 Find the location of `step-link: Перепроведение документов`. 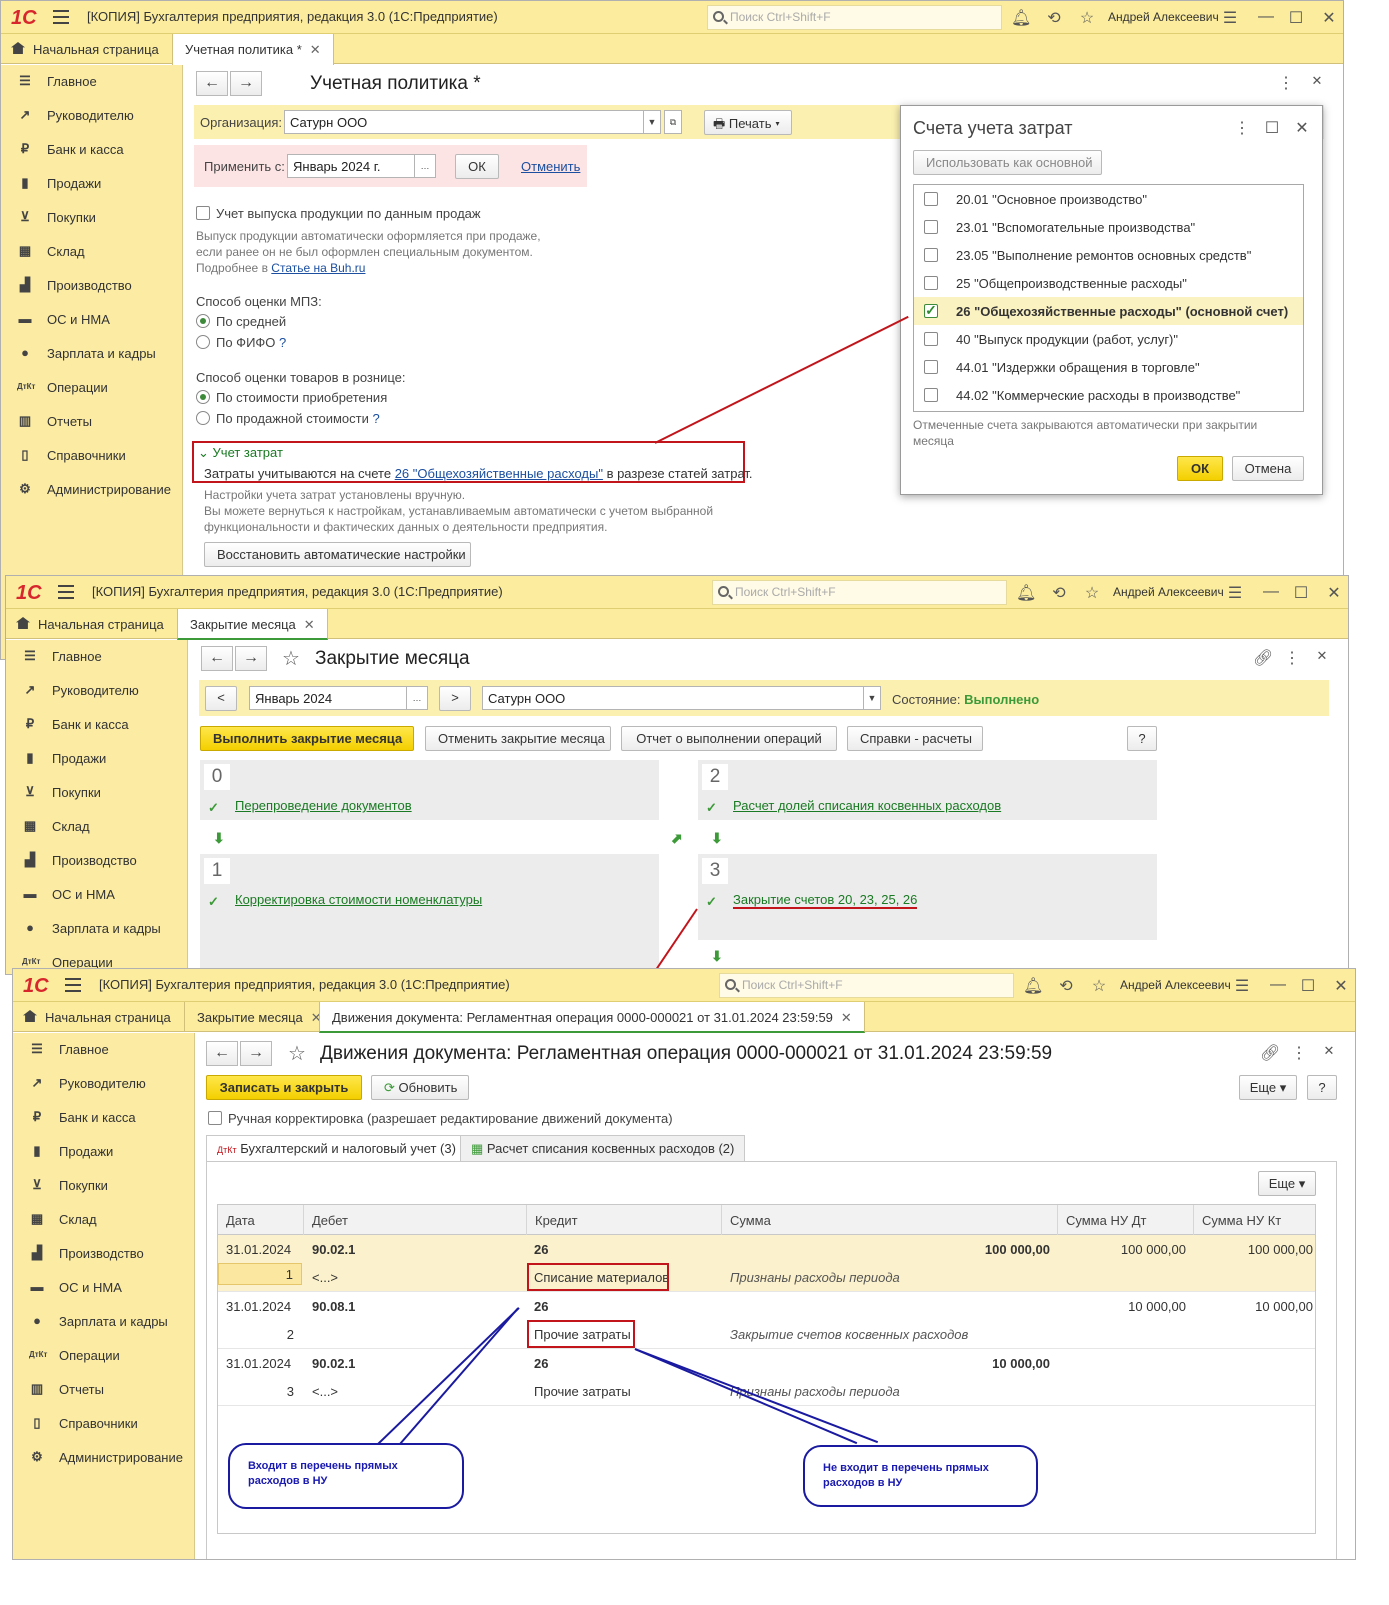

step-link: Перепроведение документов is located at coordinates (323, 805).